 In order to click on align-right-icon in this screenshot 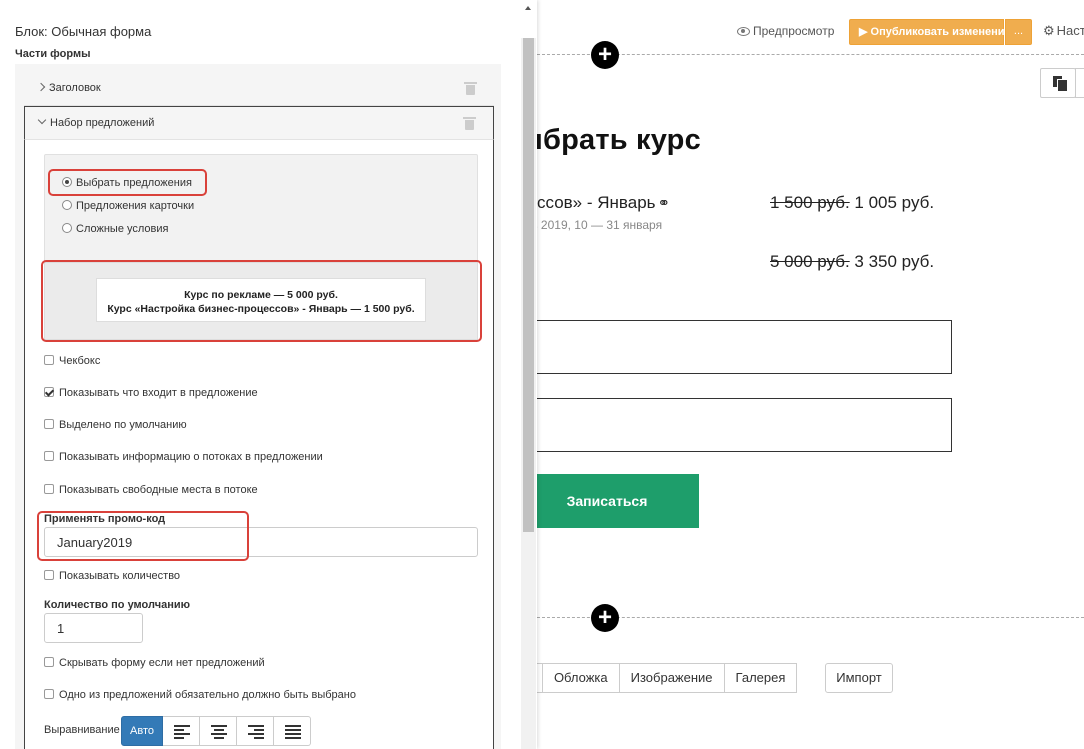, I will do `click(256, 732)`.